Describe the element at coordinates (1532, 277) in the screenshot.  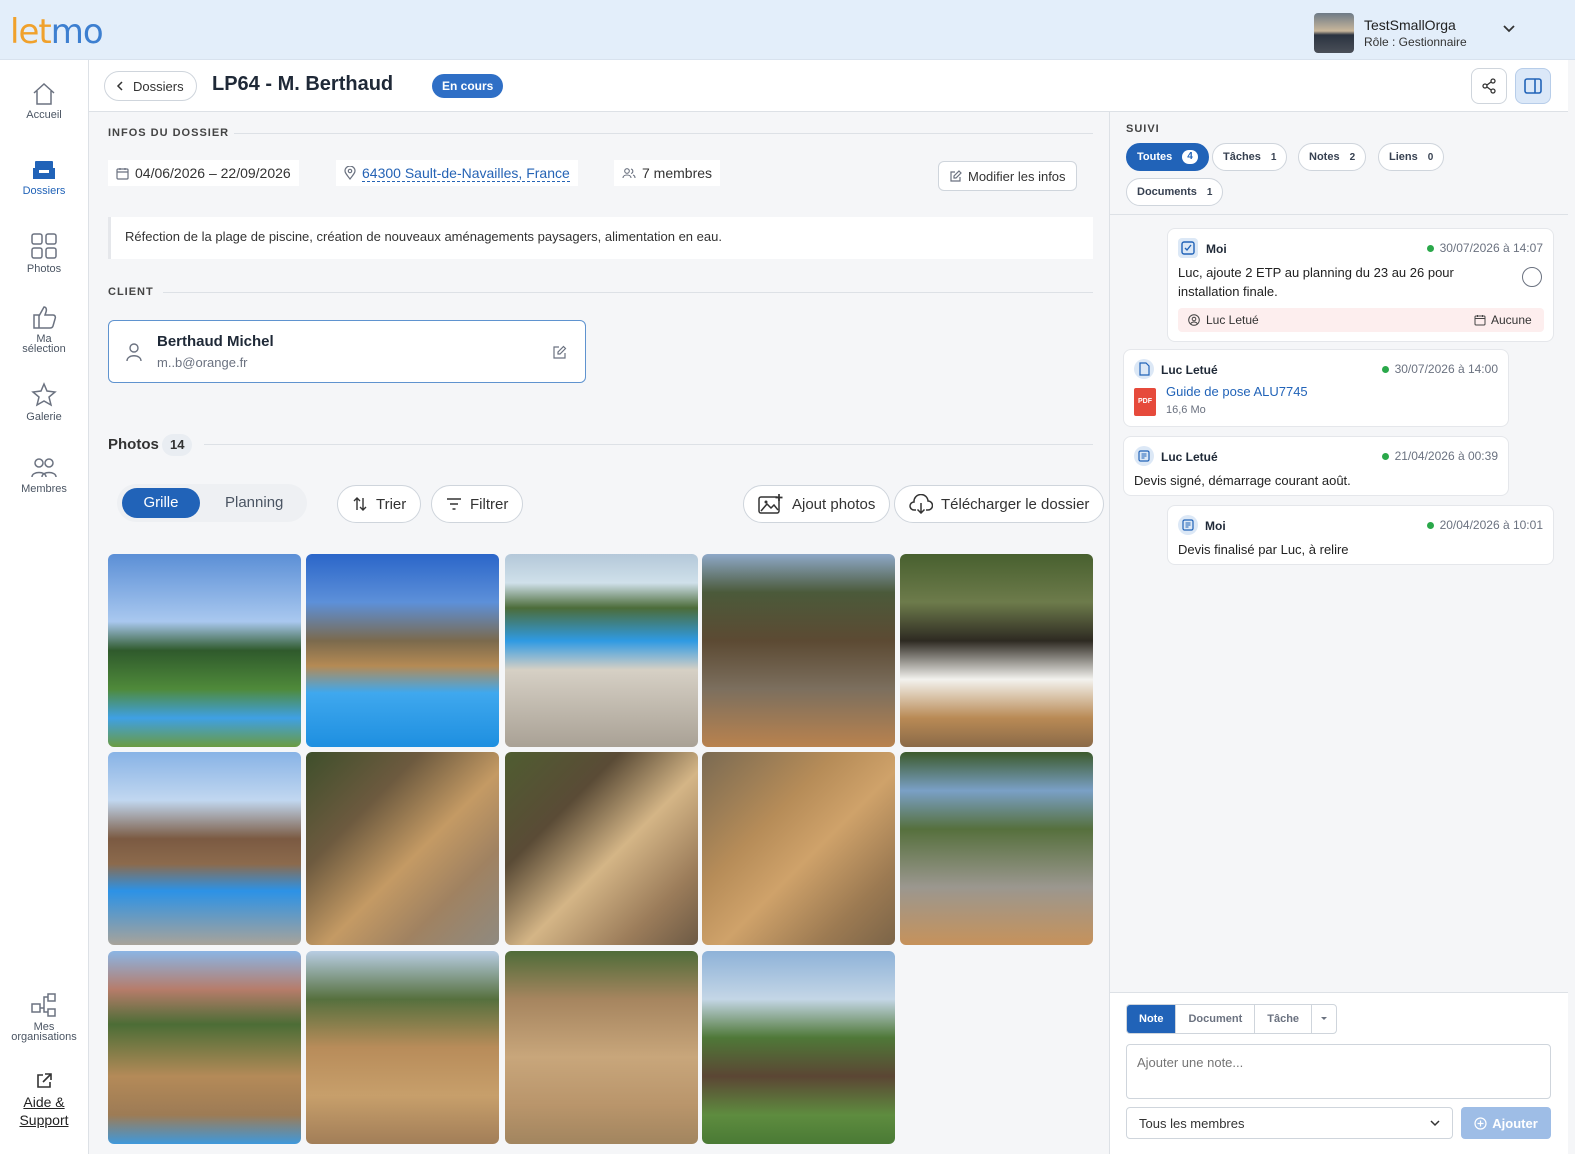
I see `task-complete-checkbox` at that location.